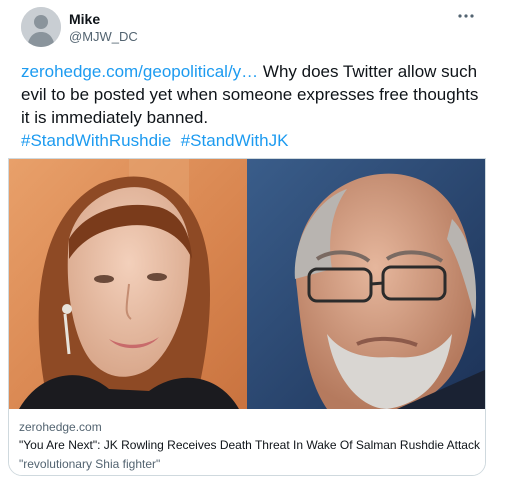 The image size is (506, 482). I want to click on hashtag-standwithjk: #StandWithJK, so click(235, 140).